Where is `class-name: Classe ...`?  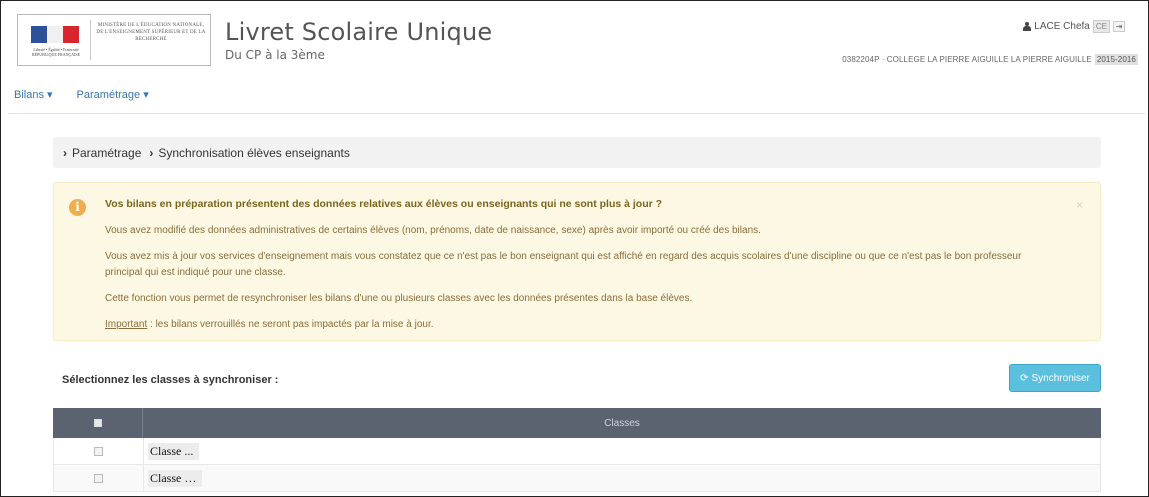
class-name: Classe ... is located at coordinates (174, 451).